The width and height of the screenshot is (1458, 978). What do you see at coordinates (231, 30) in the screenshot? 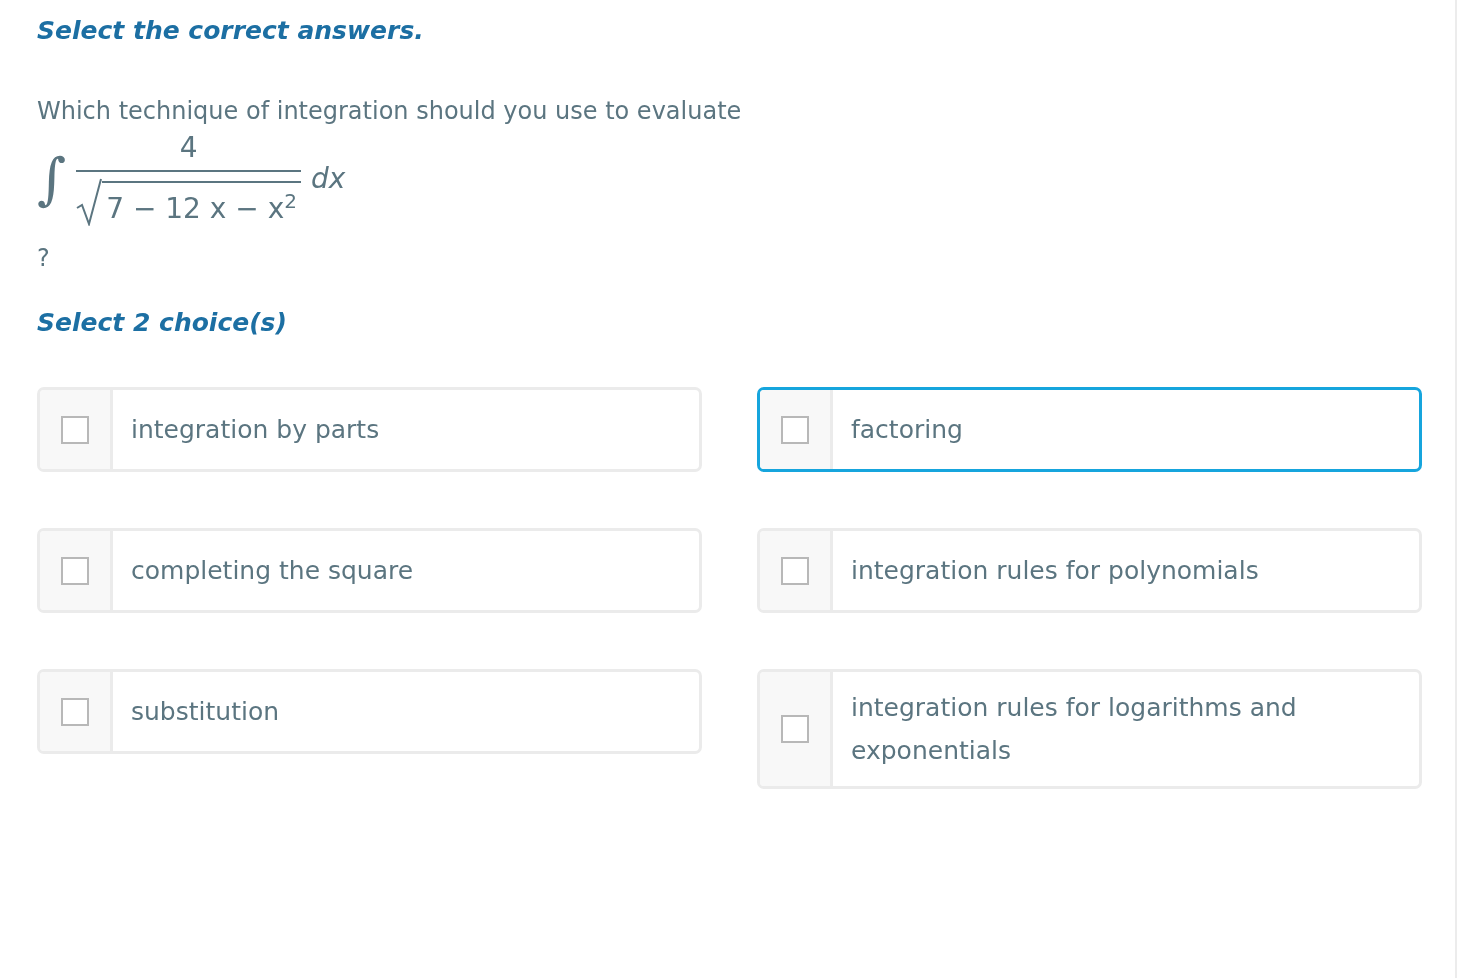
I see `instruction-heading: Select the correct answers.` at bounding box center [231, 30].